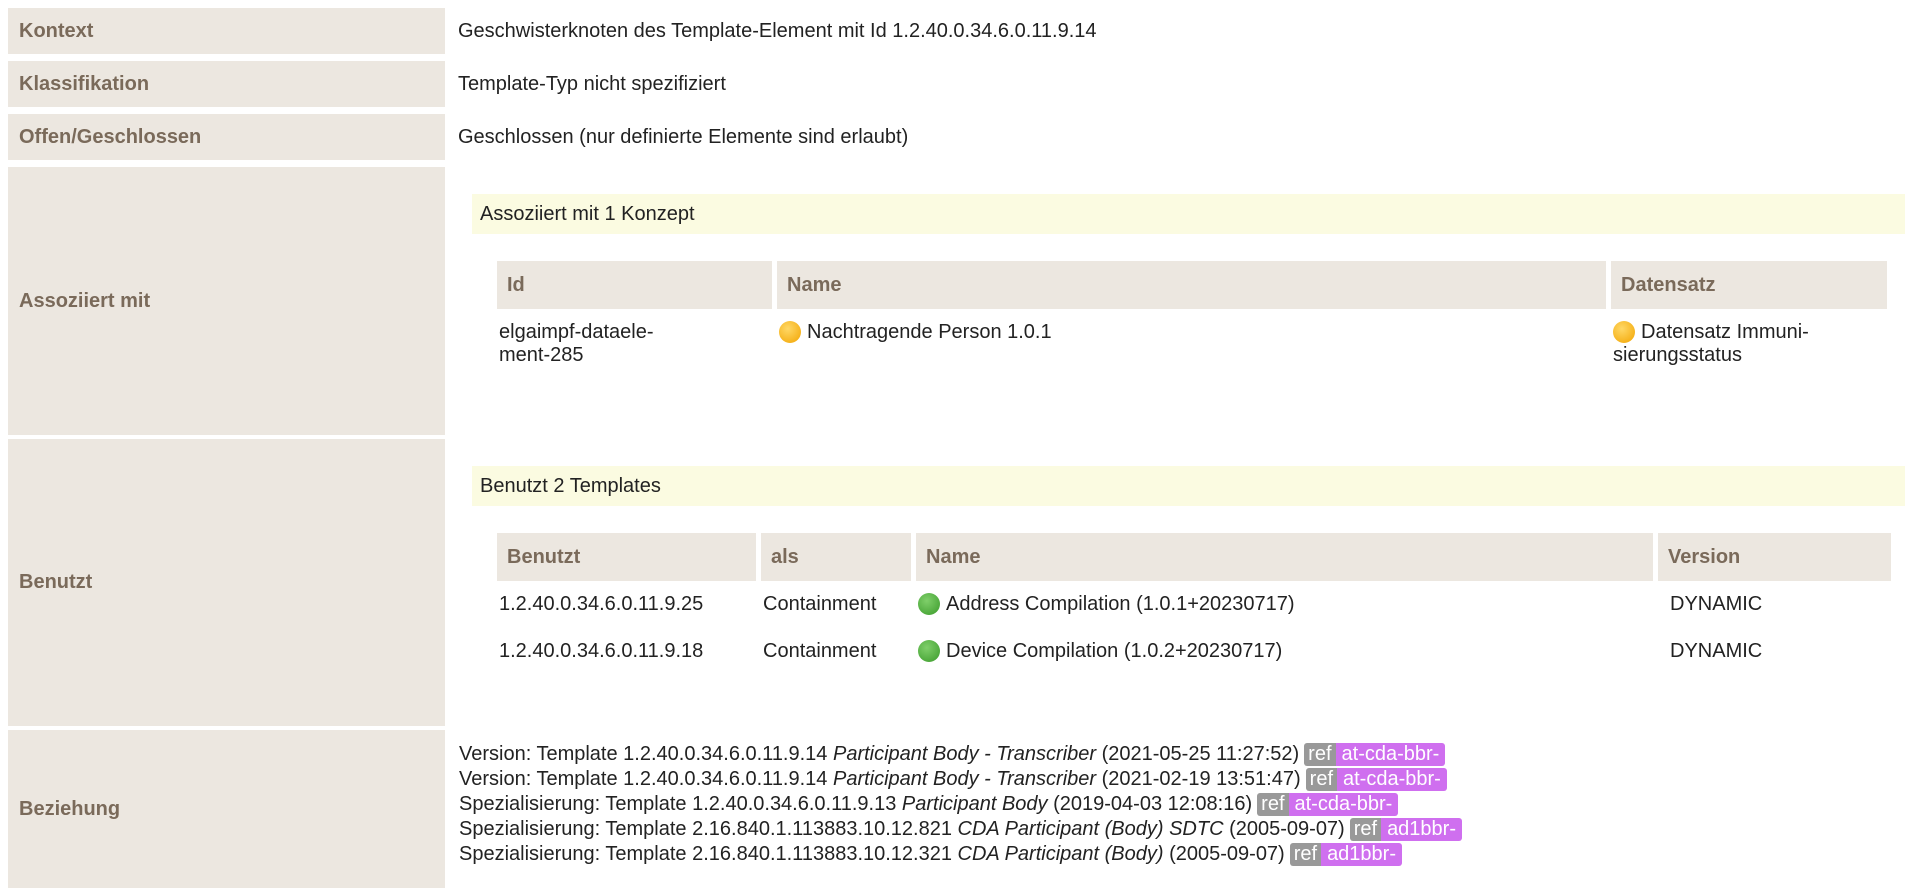 Image resolution: width=1905 pixels, height=890 pixels. What do you see at coordinates (1725, 332) in the screenshot?
I see `datensatz-line1: Datensatz Immuni-` at bounding box center [1725, 332].